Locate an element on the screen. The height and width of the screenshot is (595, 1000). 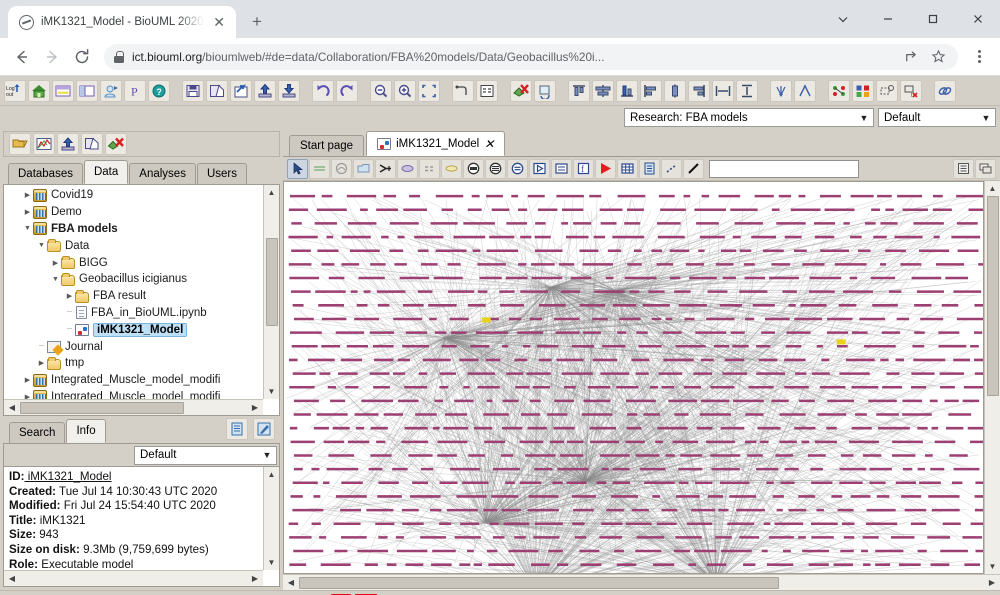
home-icon is located at coordinates (39, 90).